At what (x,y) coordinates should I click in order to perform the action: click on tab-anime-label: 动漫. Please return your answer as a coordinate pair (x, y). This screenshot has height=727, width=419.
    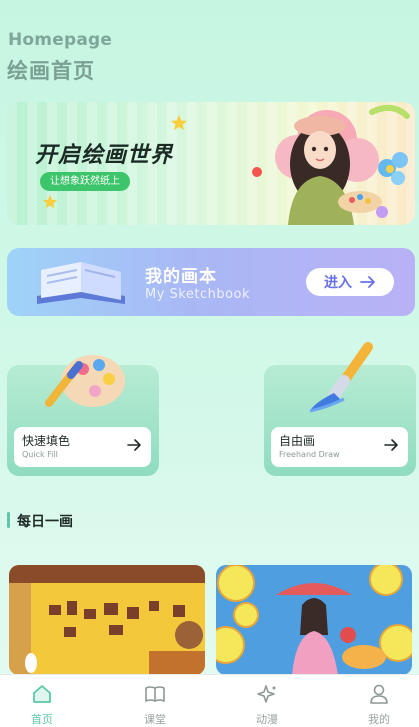
    Looking at the image, I should click on (267, 719).